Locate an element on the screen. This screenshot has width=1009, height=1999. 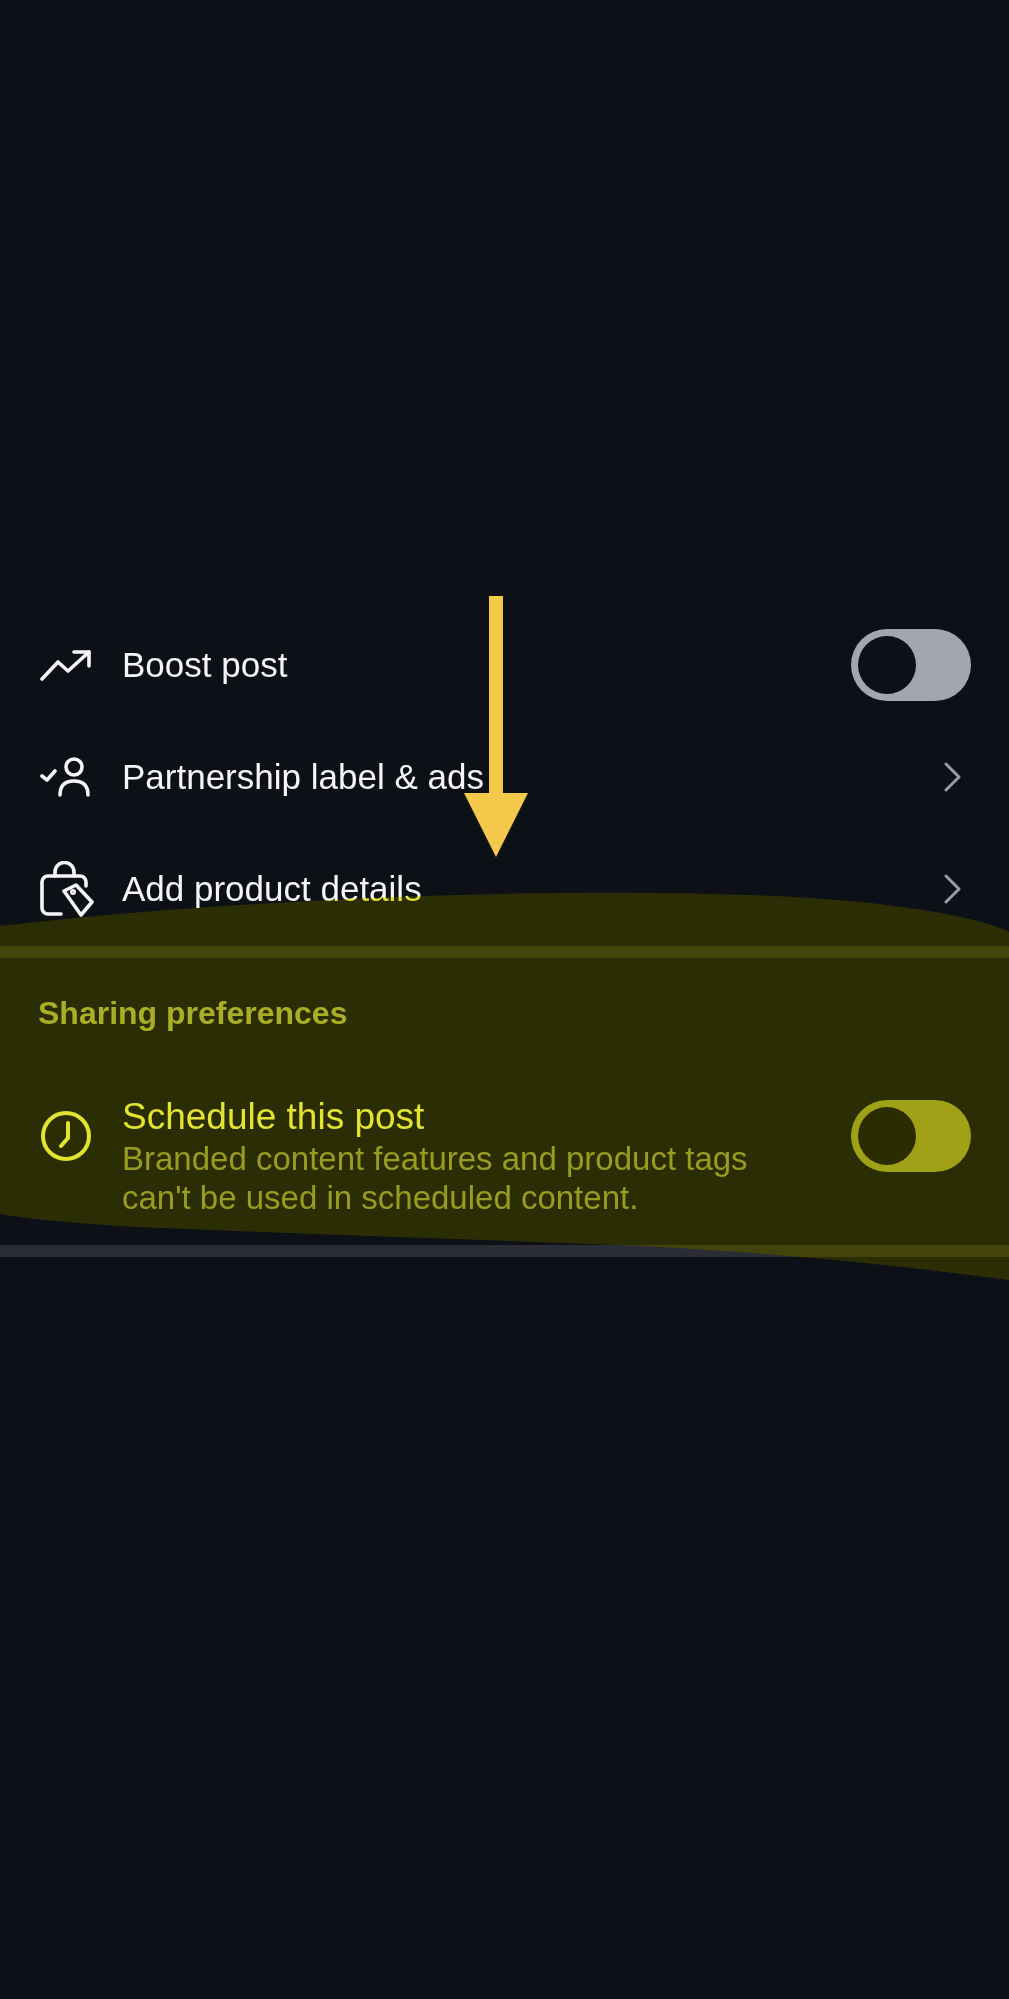
bag-tag-icon is located at coordinates (67, 889).